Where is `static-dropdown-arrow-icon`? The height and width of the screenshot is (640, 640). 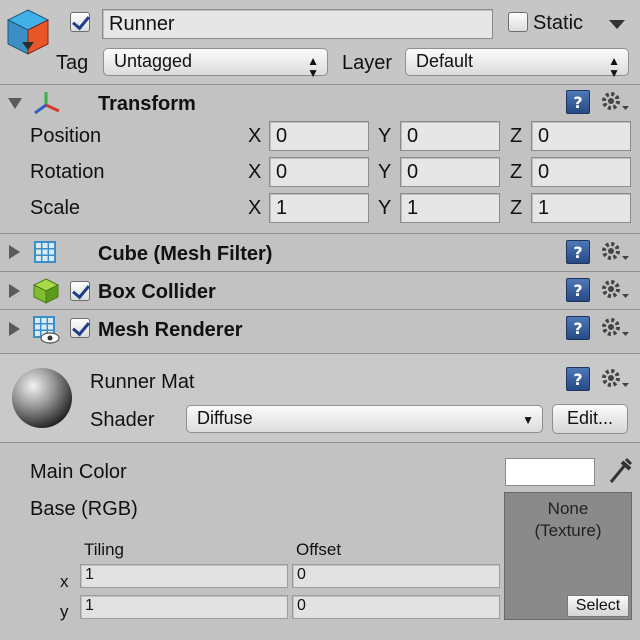 static-dropdown-arrow-icon is located at coordinates (617, 24).